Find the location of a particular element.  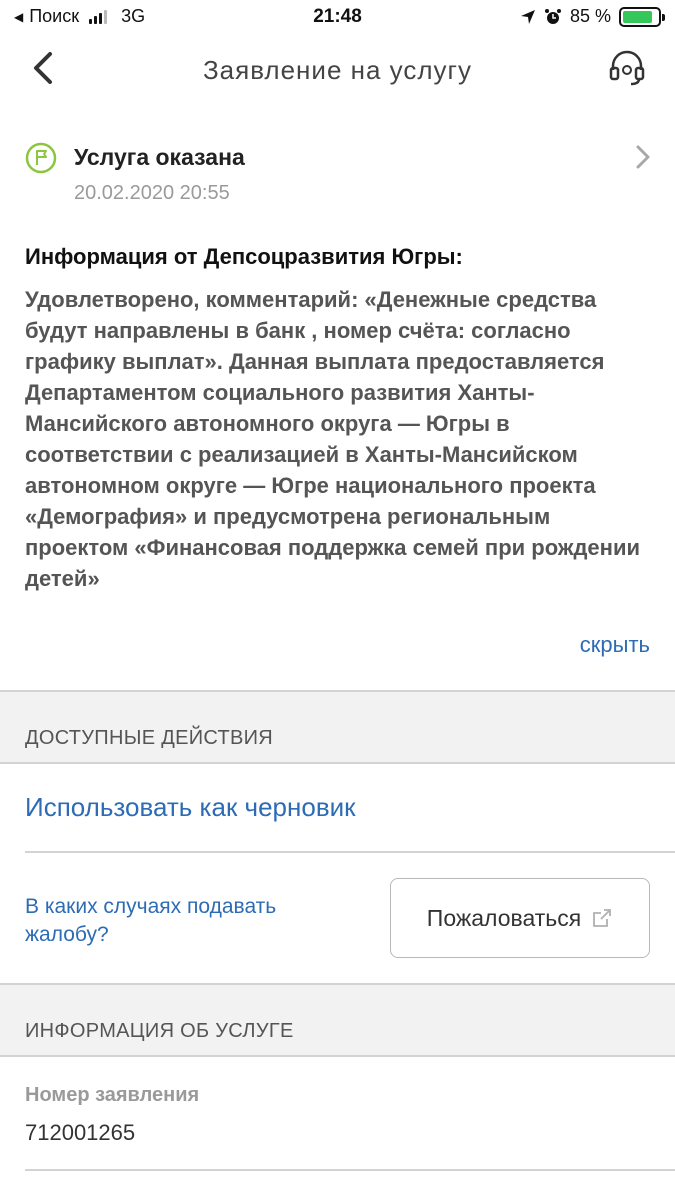

service-info-header: ИНФОРМАЦИЯ ОБ УСЛУГЕ is located at coordinates (337, 1020).